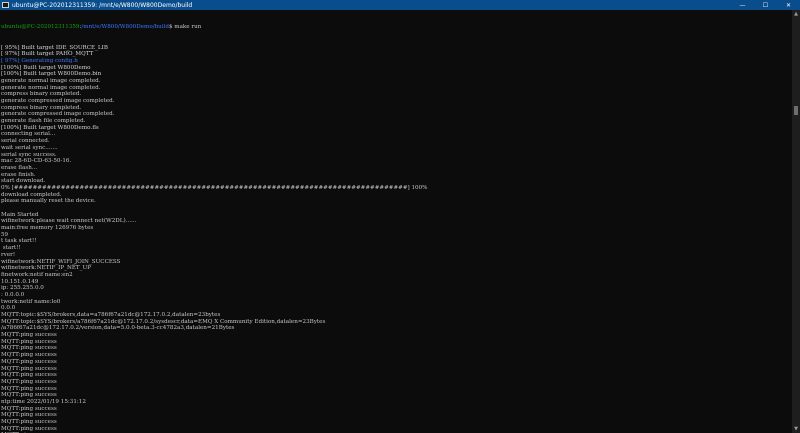  What do you see at coordinates (742, 5) in the screenshot?
I see `minimize-icon: —` at bounding box center [742, 5].